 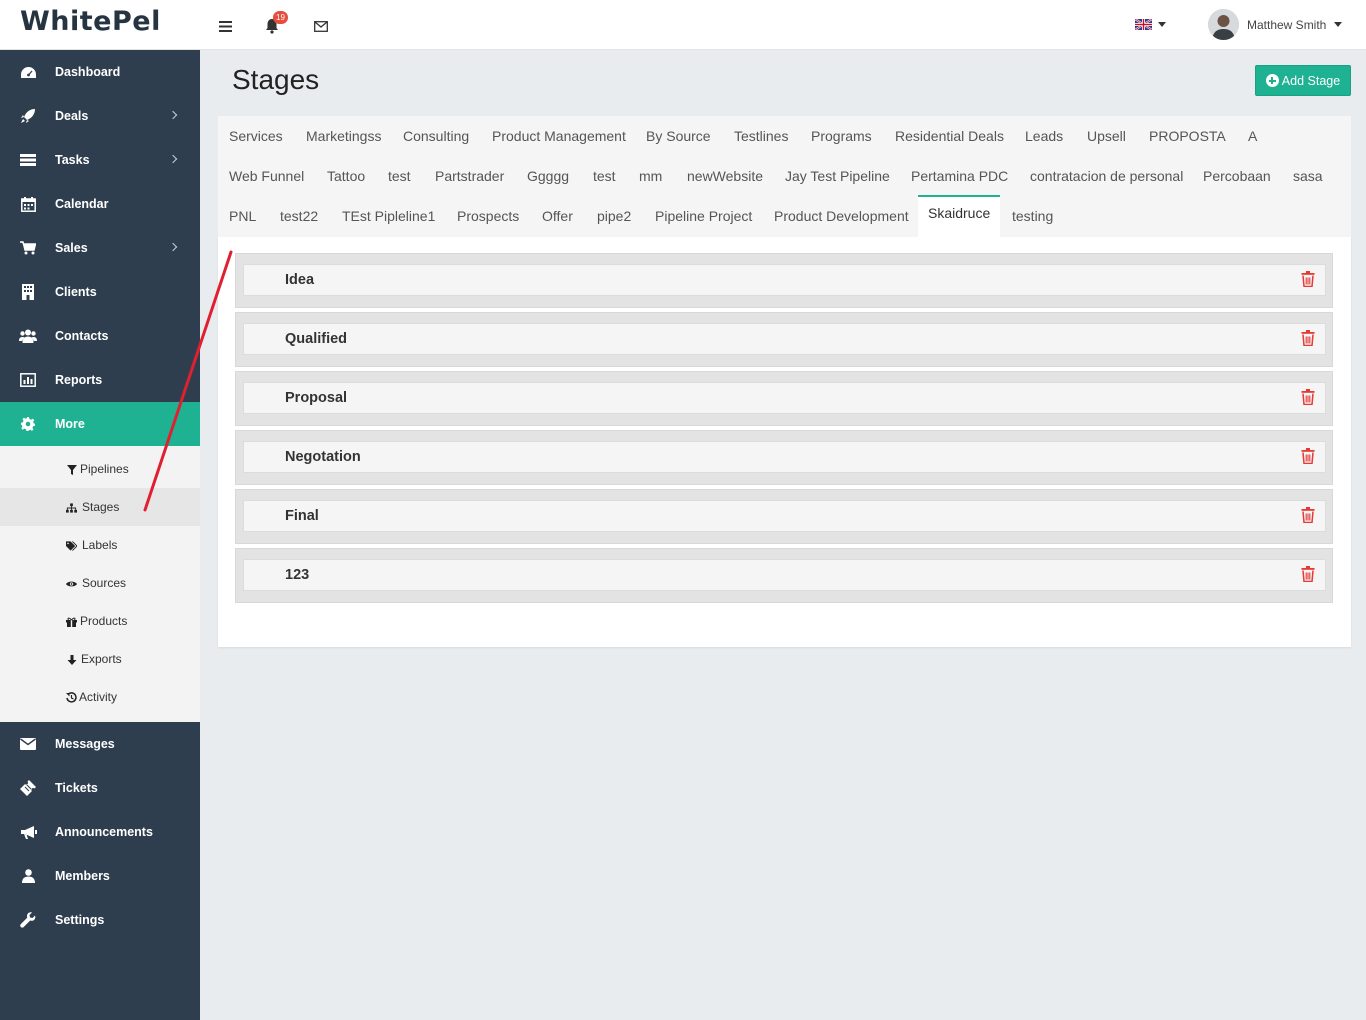 I want to click on sidebar-item-label: Messages, so click(x=85, y=744).